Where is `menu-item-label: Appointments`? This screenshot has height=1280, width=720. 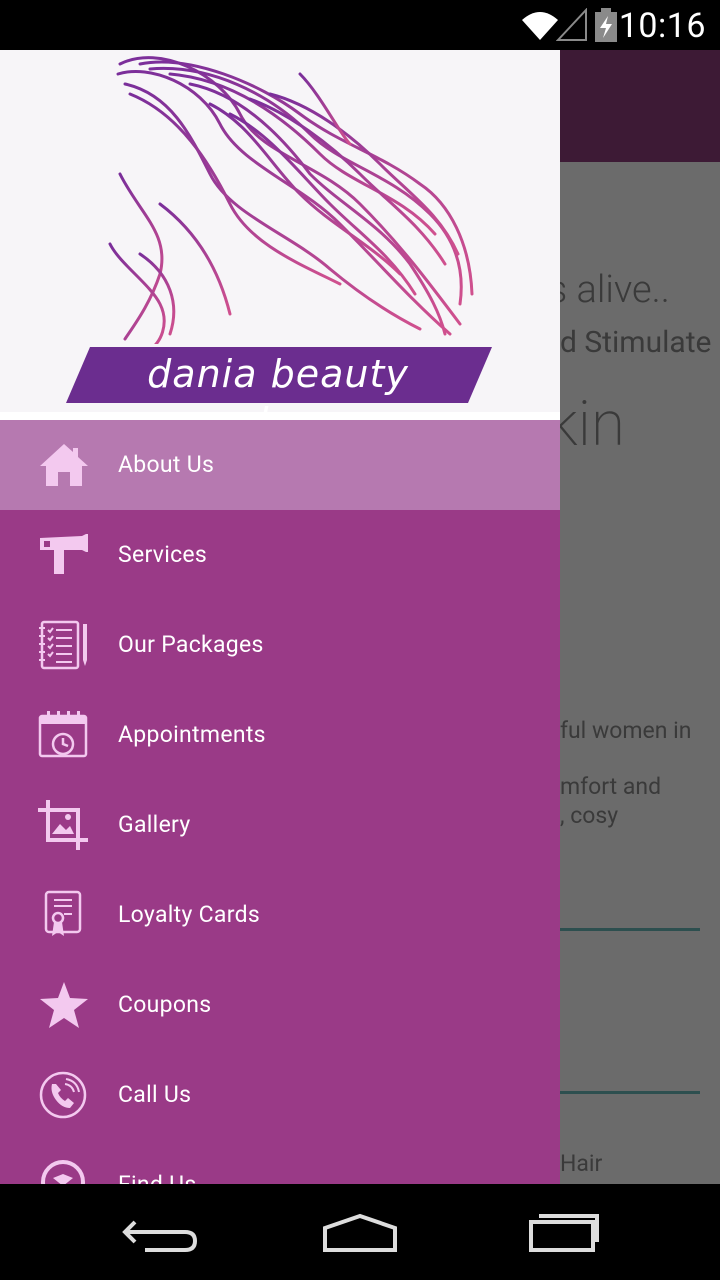 menu-item-label: Appointments is located at coordinates (192, 734).